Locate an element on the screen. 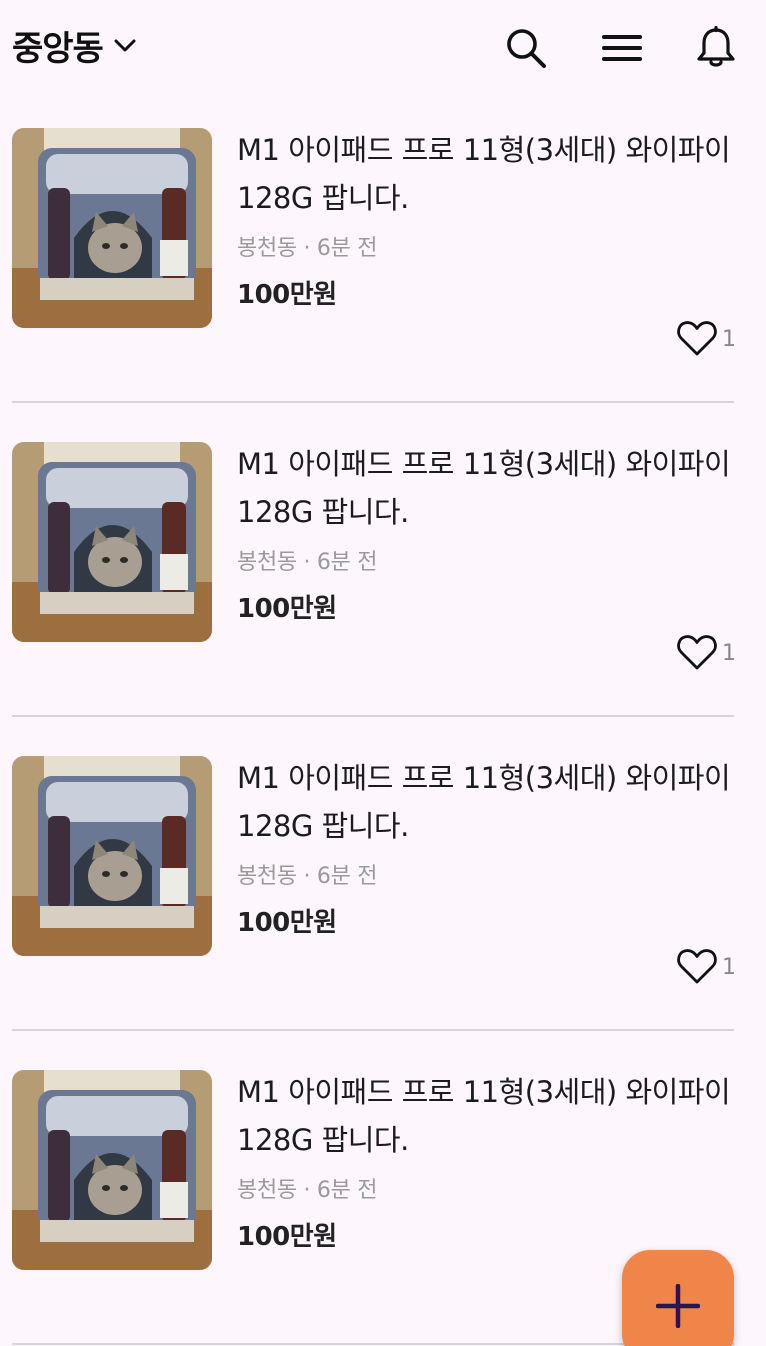 Image resolution: width=766 pixels, height=1346 pixels. search-icon is located at coordinates (526, 48).